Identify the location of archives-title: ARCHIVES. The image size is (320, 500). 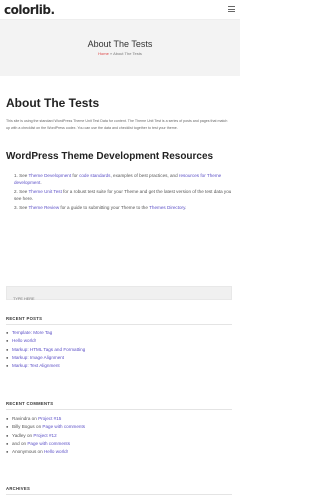
(18, 488).